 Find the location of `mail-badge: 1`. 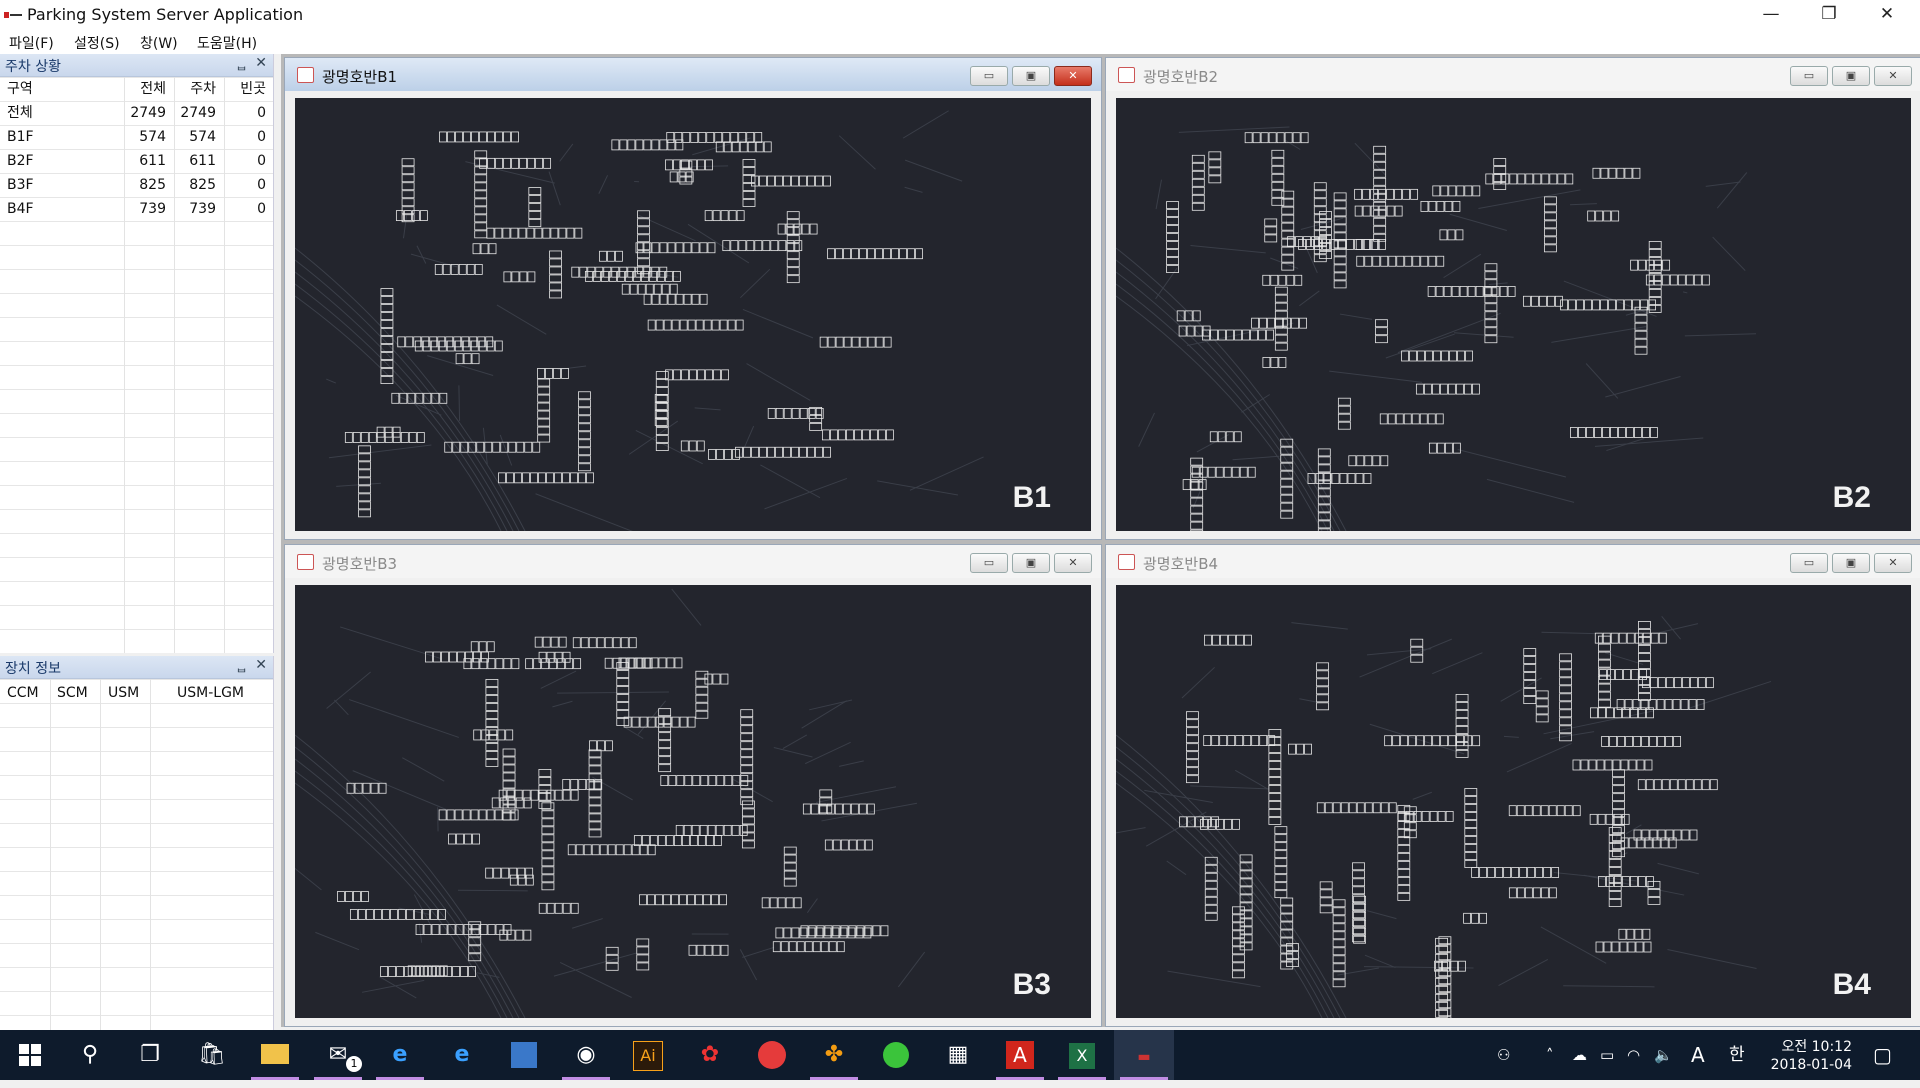

mail-badge: 1 is located at coordinates (354, 1064).